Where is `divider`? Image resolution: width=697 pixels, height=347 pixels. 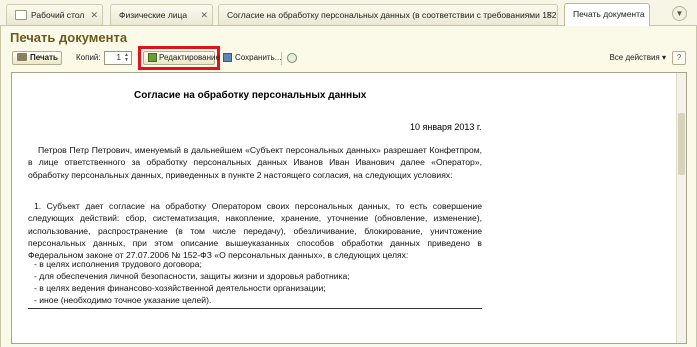
divider is located at coordinates (255, 308).